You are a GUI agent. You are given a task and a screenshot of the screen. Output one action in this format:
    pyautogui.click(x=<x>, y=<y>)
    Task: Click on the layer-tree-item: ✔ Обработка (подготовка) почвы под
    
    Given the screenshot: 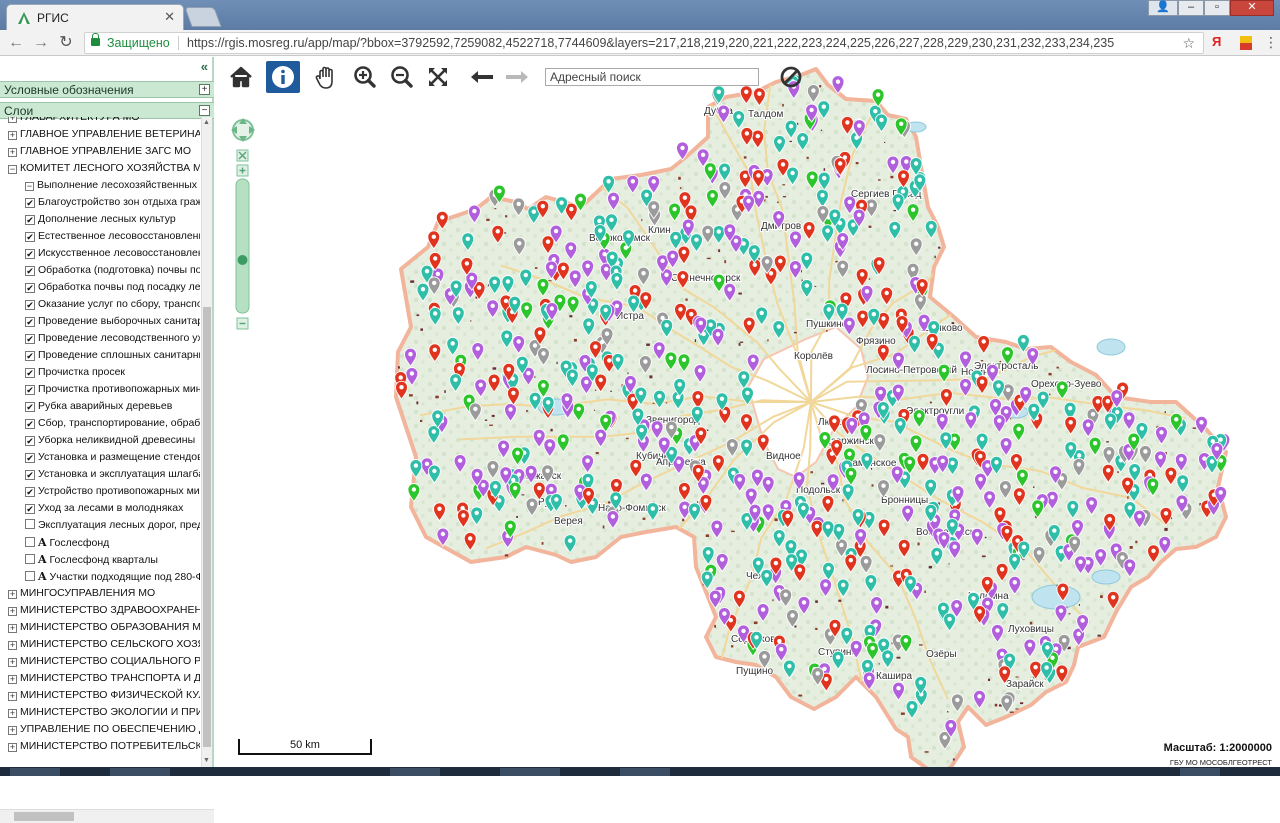 What is the action you would take?
    pyautogui.click(x=112, y=270)
    